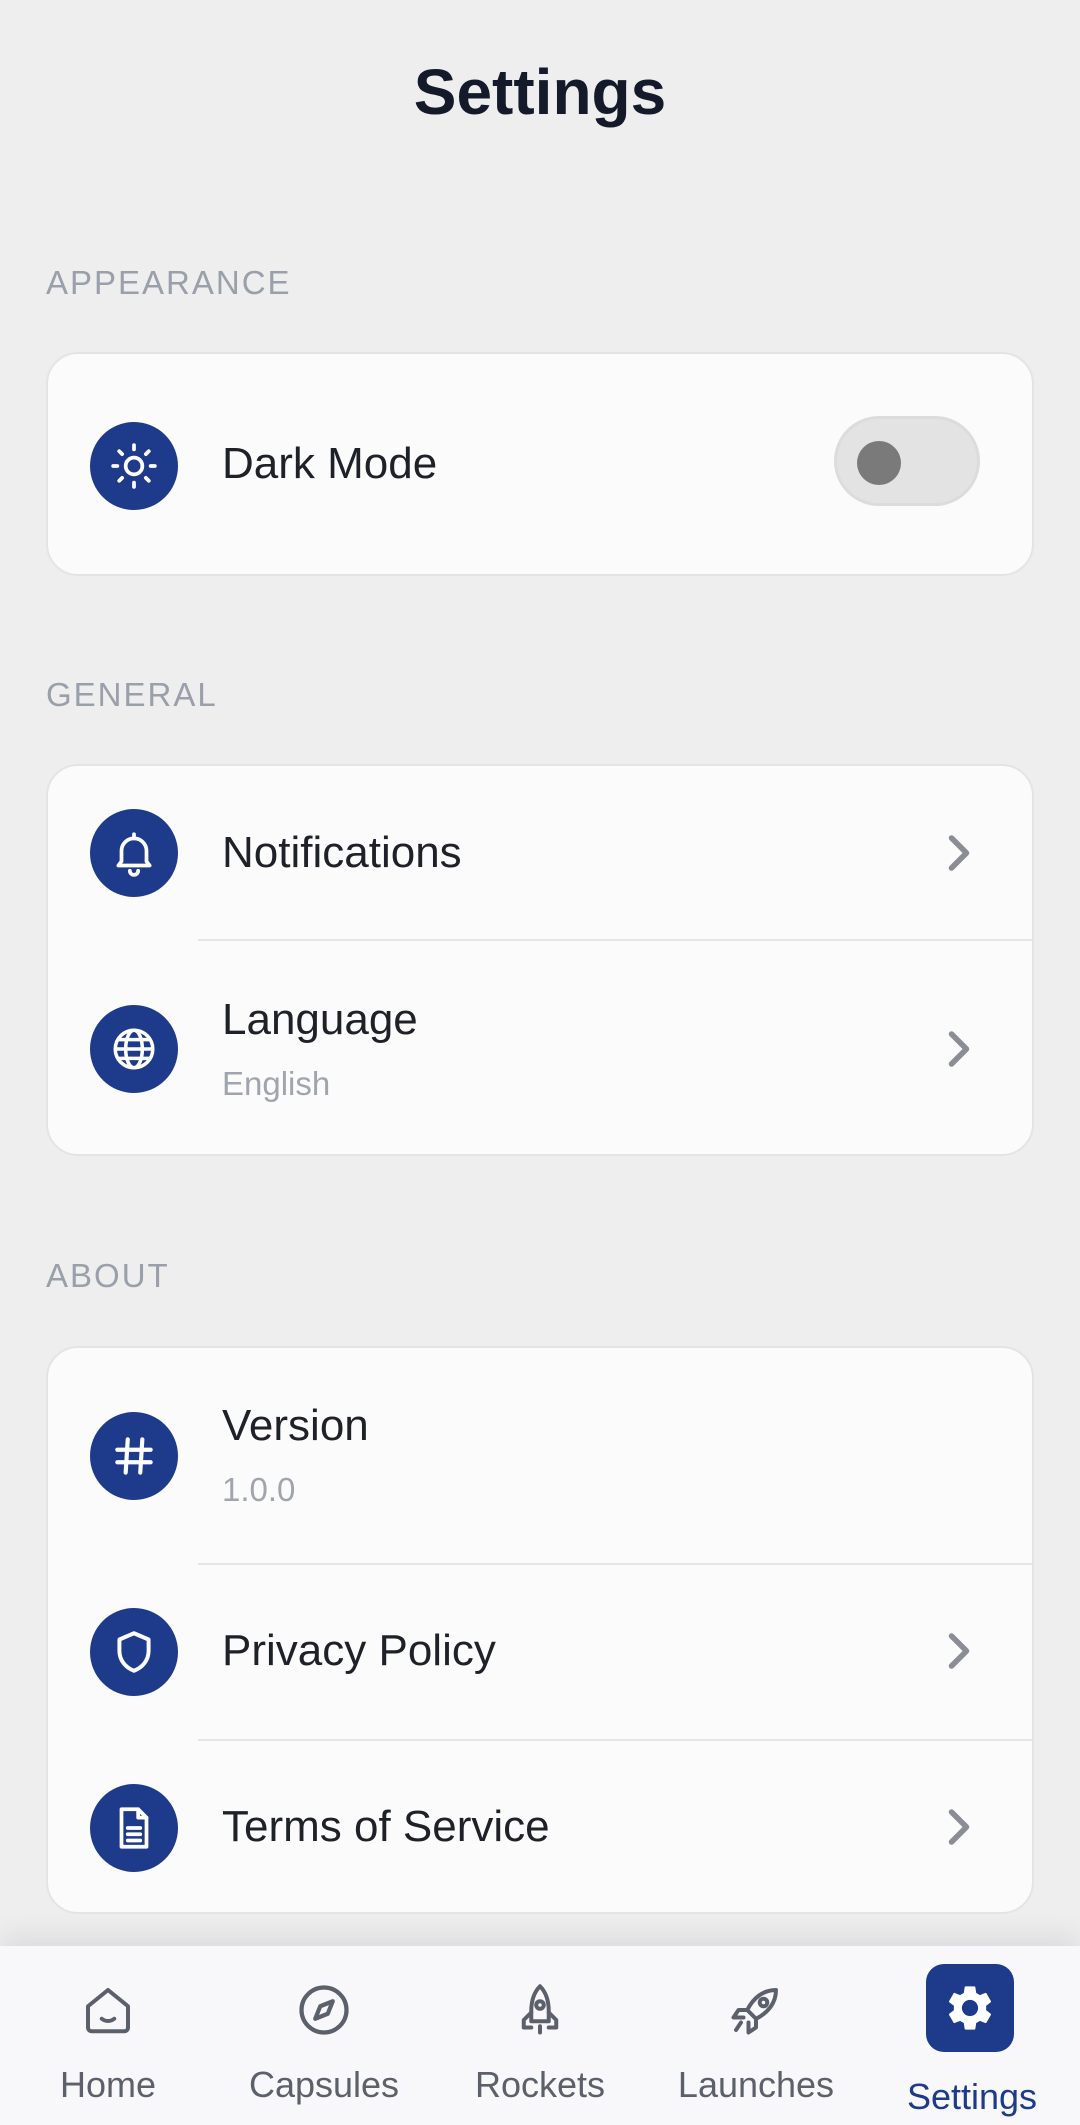 This screenshot has width=1080, height=2125. I want to click on privacy-policy-row: Privacy Policy, so click(540, 1651).